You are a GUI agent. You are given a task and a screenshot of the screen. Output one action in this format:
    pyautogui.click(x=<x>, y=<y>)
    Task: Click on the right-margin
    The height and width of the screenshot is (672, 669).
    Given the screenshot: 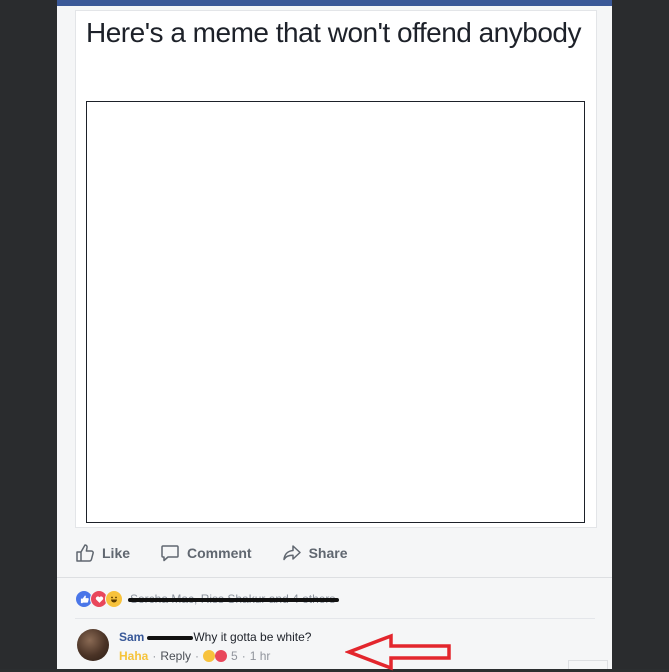 What is the action you would take?
    pyautogui.click(x=640, y=334)
    